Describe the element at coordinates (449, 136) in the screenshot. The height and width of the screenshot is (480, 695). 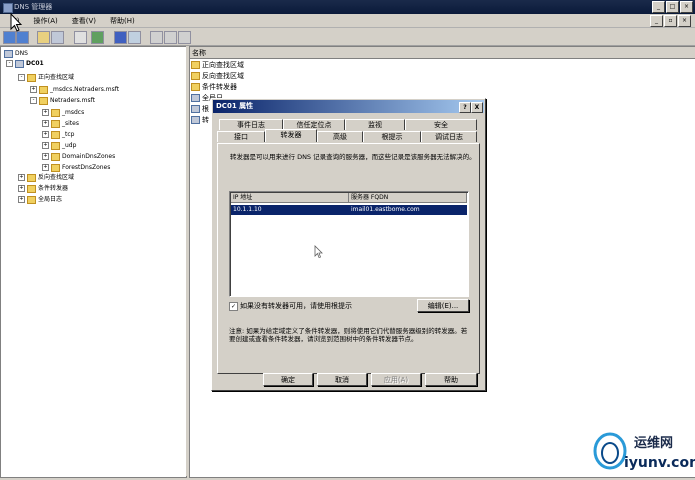
I see `tab-debug-logging: 调试日志` at that location.